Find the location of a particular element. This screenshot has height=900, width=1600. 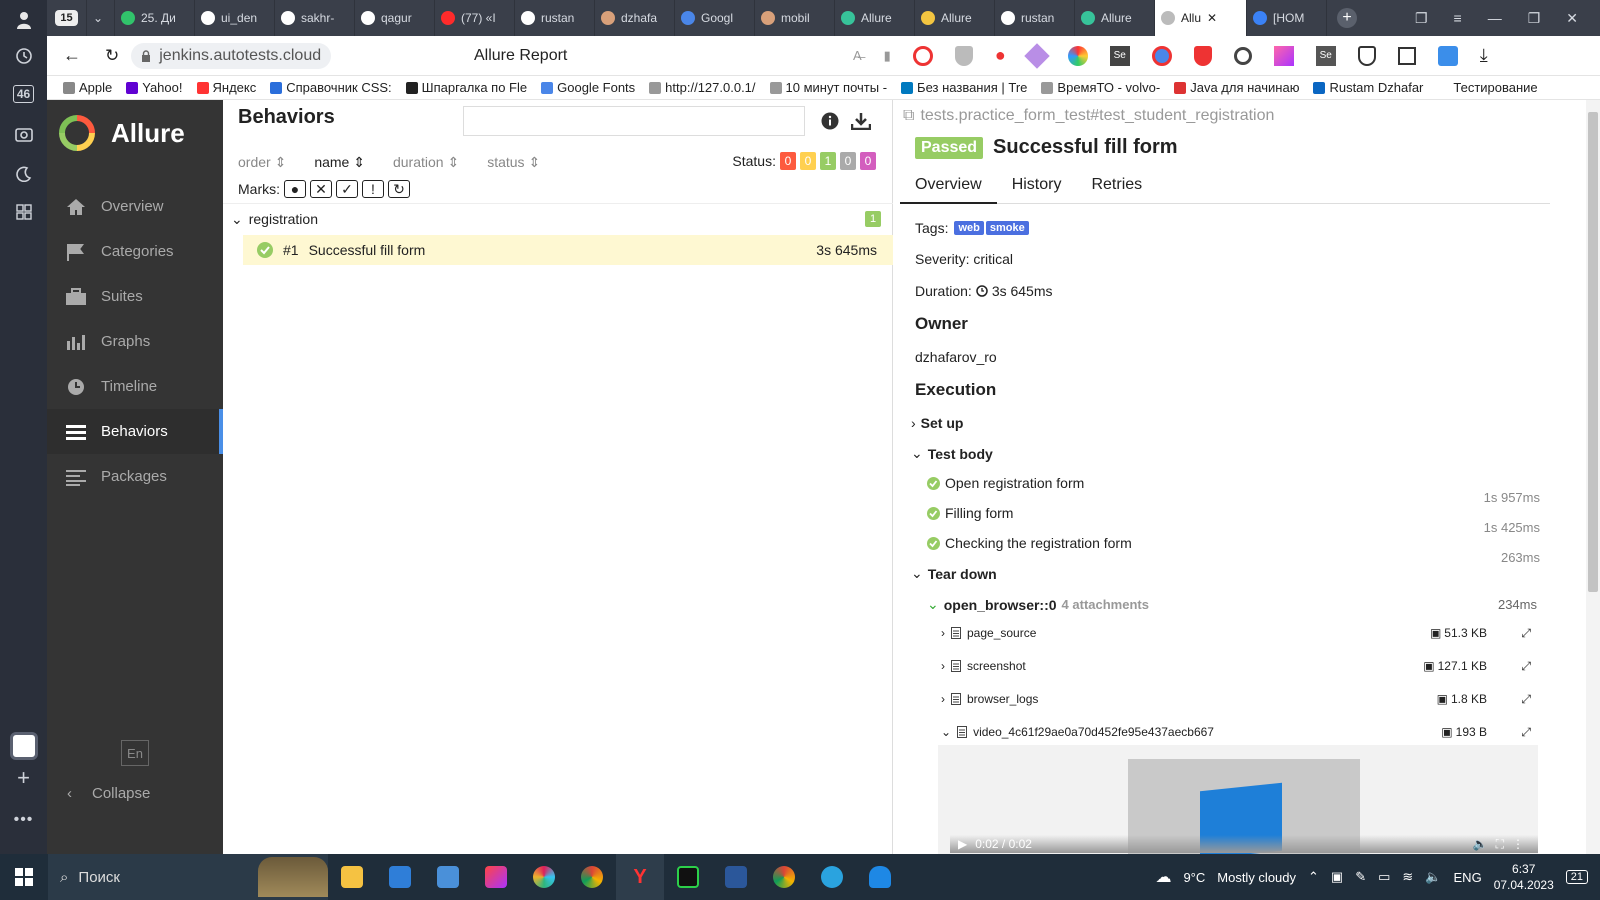

search-input is located at coordinates (634, 121).